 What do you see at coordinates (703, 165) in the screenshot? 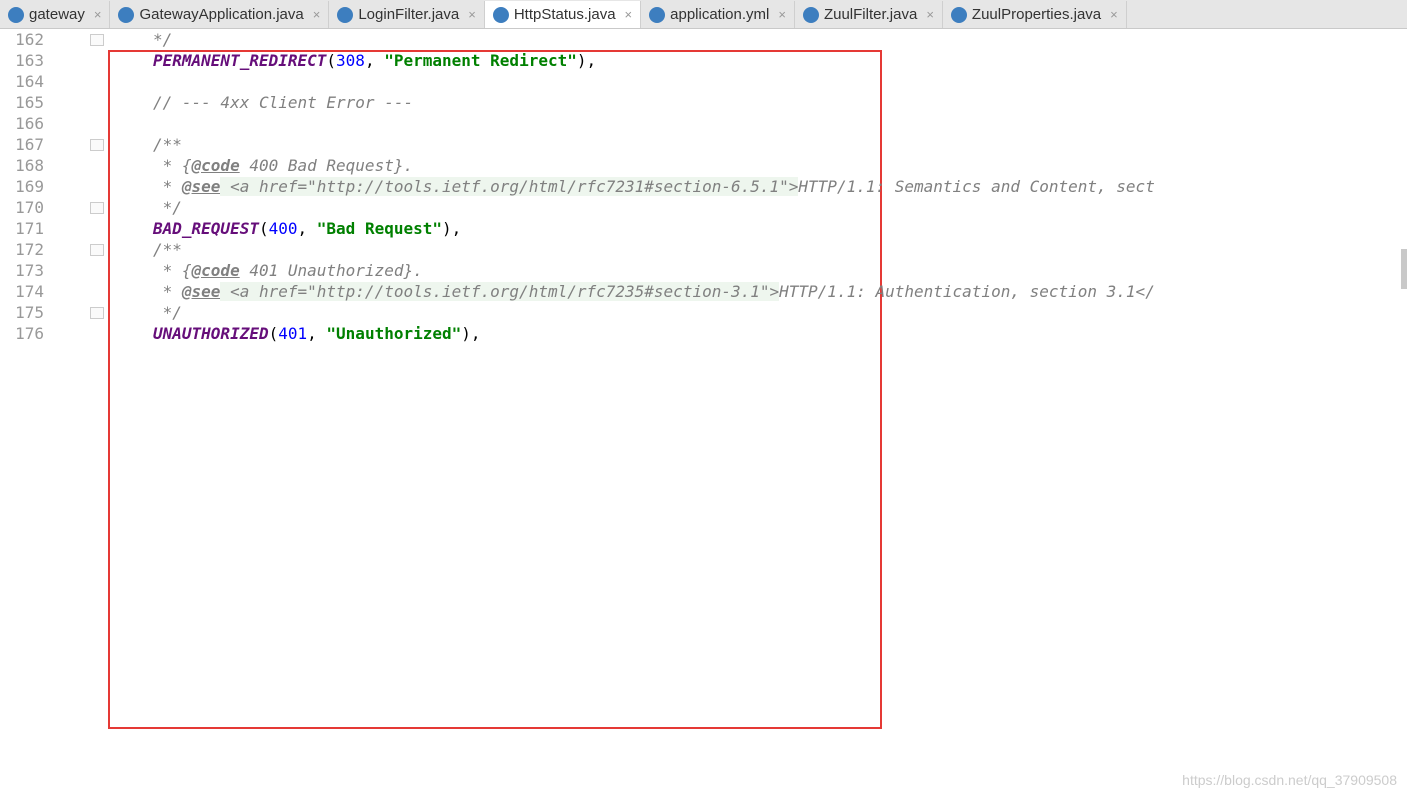
I see `code-line: 168 * {@code 400 Bad Request}.` at bounding box center [703, 165].